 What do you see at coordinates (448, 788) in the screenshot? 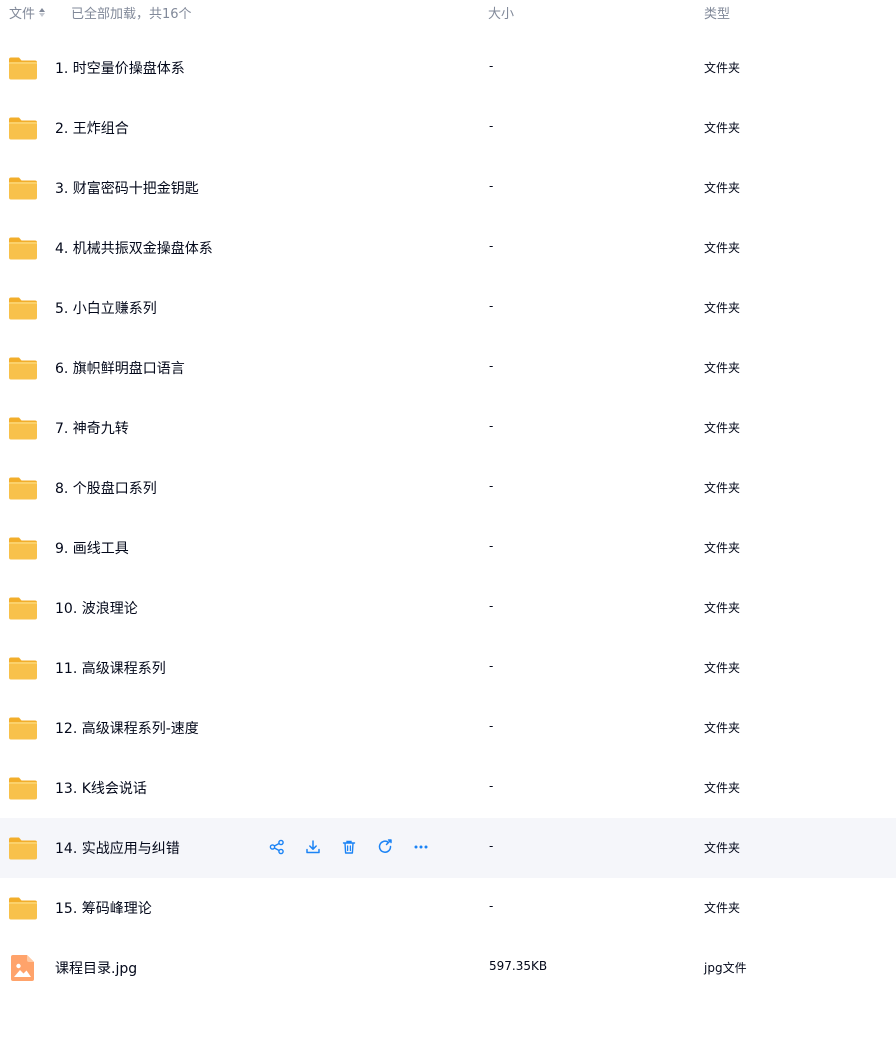
I see `file-row: 13. K线会说话 - 文件夹` at bounding box center [448, 788].